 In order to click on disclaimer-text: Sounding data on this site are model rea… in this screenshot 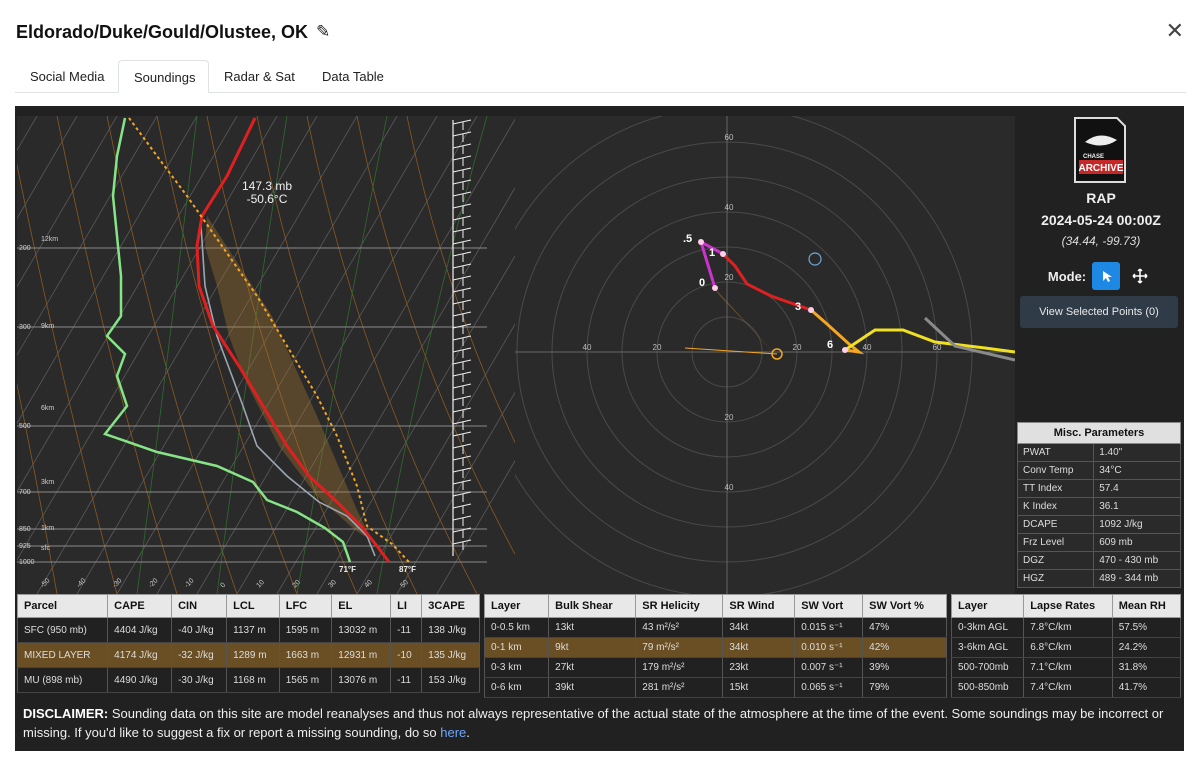, I will do `click(593, 723)`.